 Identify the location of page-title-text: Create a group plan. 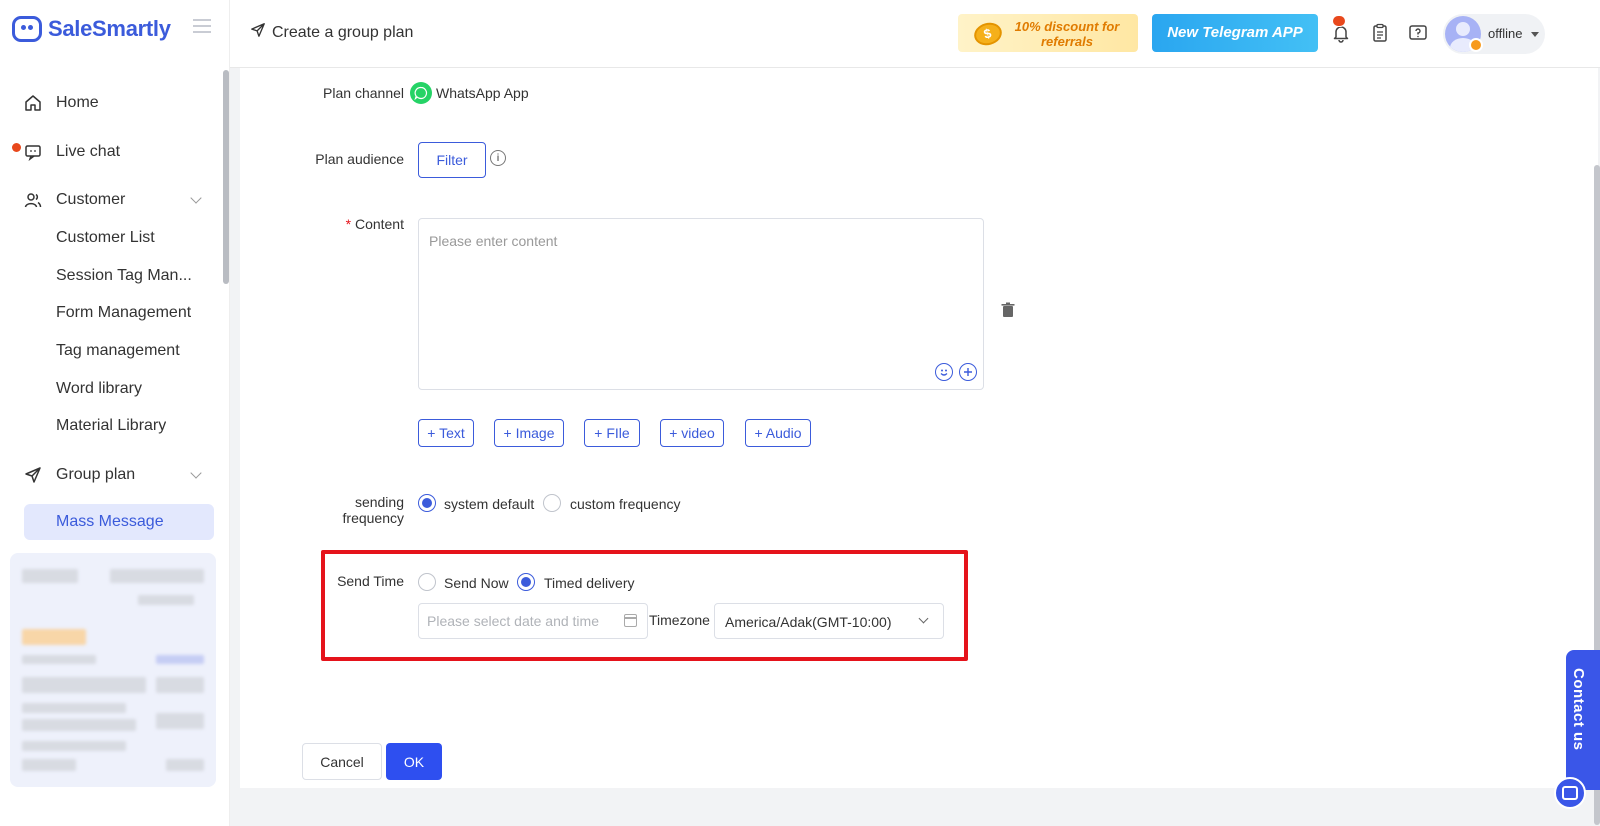
(343, 32).